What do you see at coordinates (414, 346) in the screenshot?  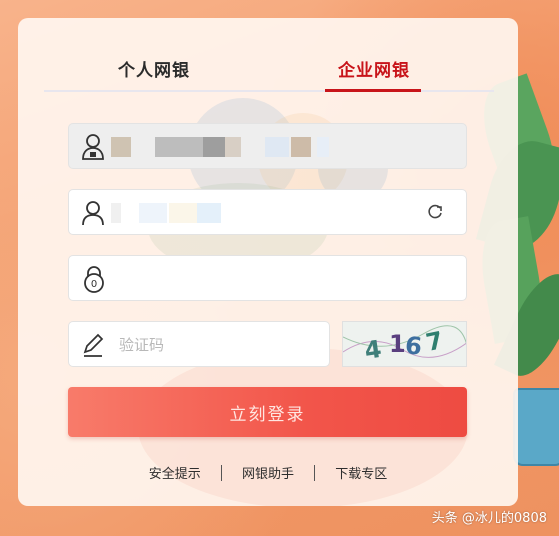 I see `svg-text: 6` at bounding box center [414, 346].